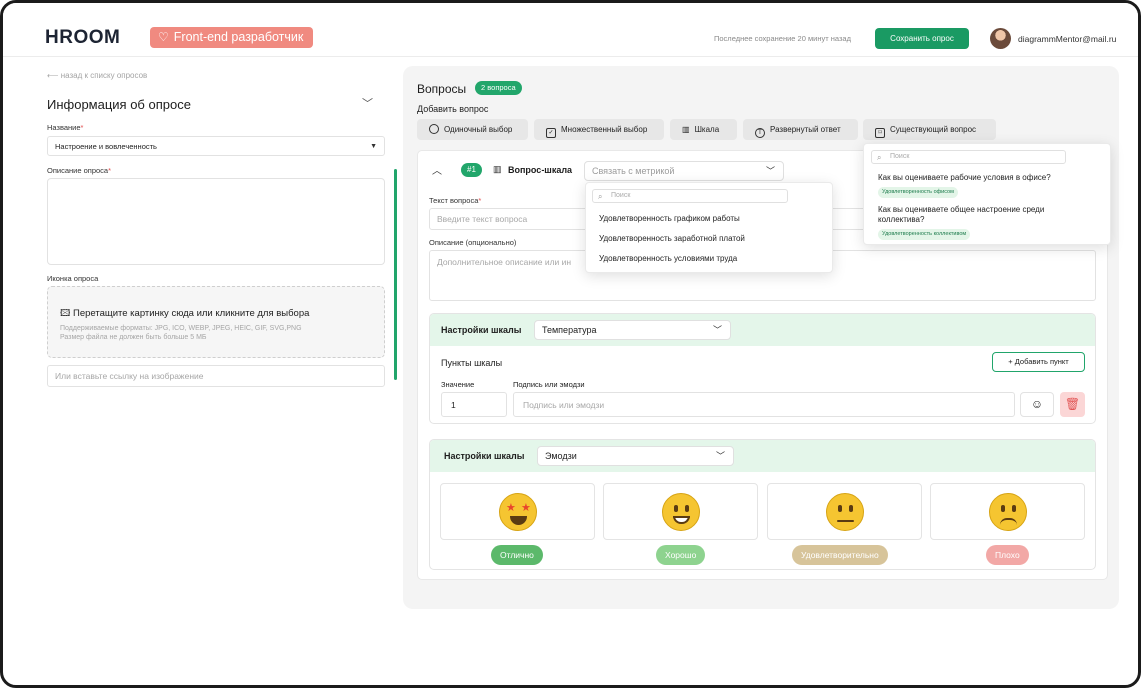 The width and height of the screenshot is (1141, 688). What do you see at coordinates (238, 37) in the screenshot?
I see `project-badge-label: Front-end разработчик` at bounding box center [238, 37].